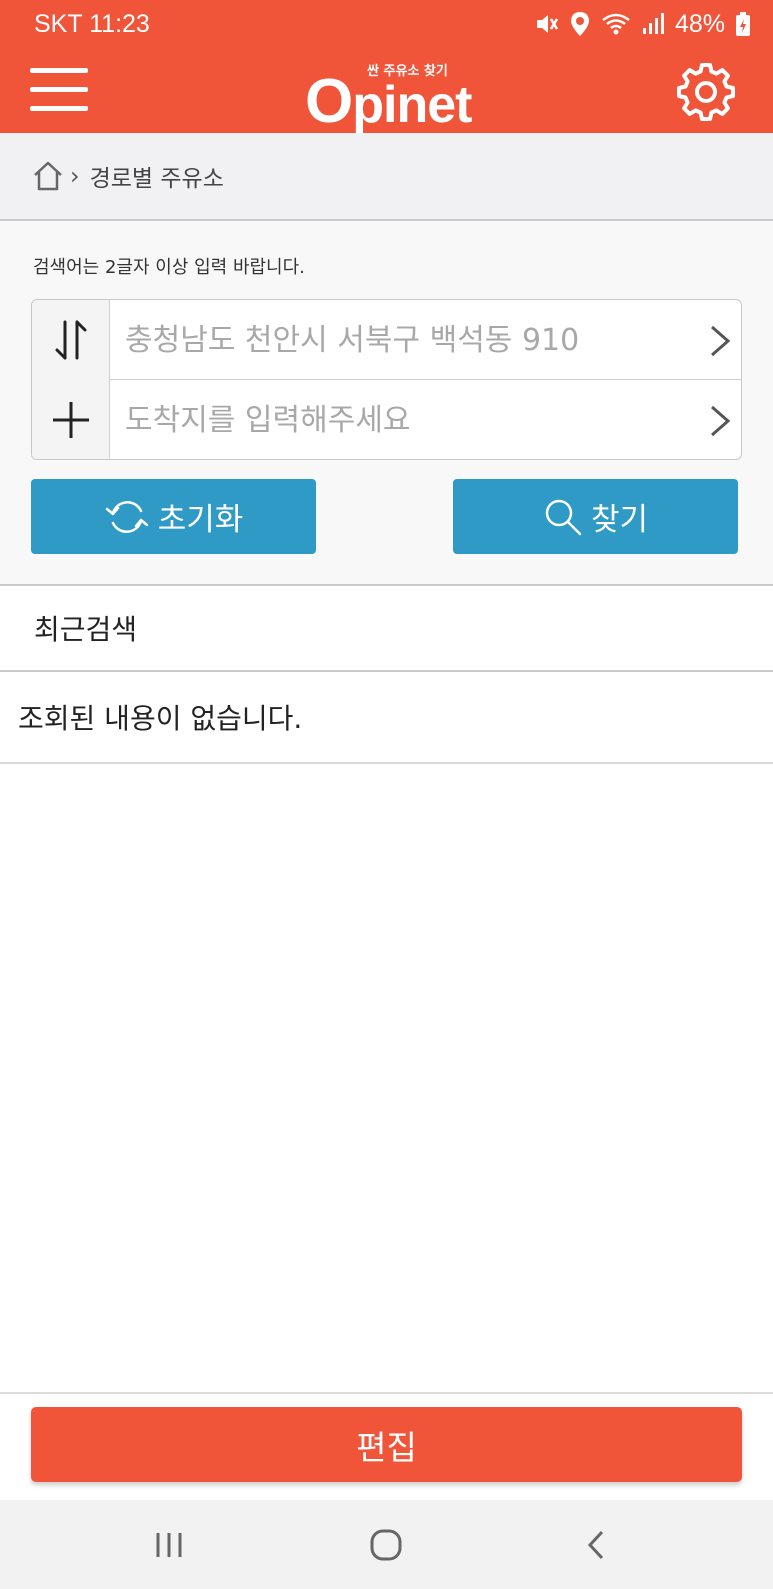 This screenshot has width=773, height=1589. What do you see at coordinates (412, 105) in the screenshot?
I see `logo-rest: pinet` at bounding box center [412, 105].